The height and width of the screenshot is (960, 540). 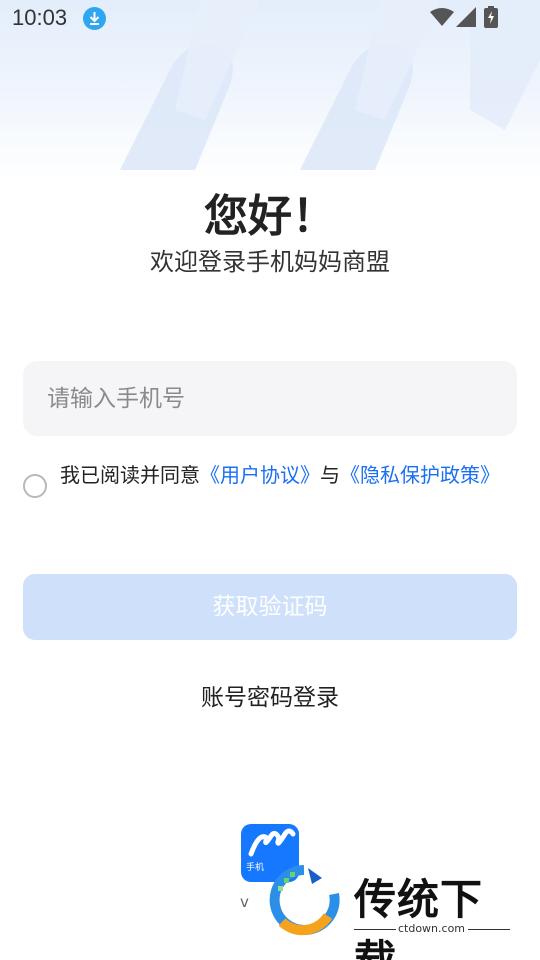 I want to click on password-login-link: 账号密码登录, so click(x=270, y=695).